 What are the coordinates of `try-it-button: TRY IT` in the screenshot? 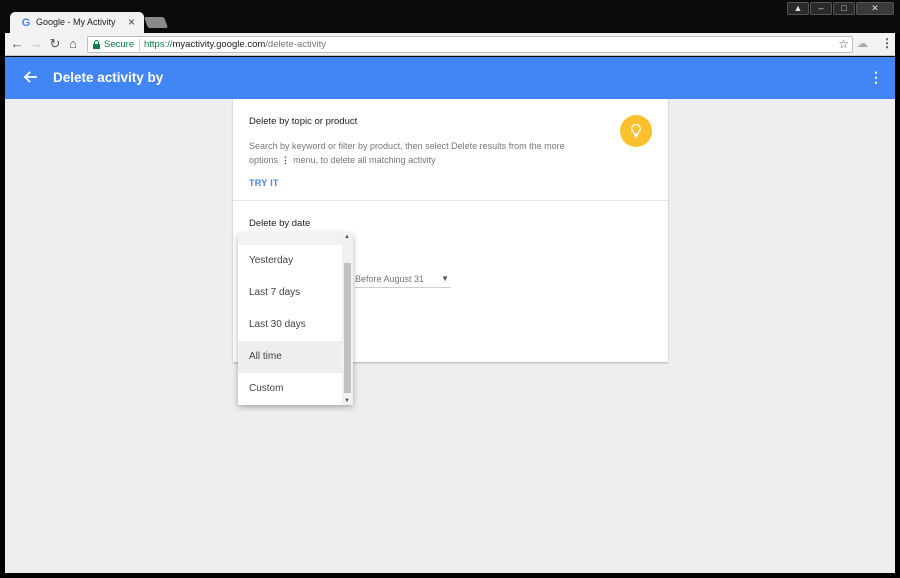 It's located at (264, 183).